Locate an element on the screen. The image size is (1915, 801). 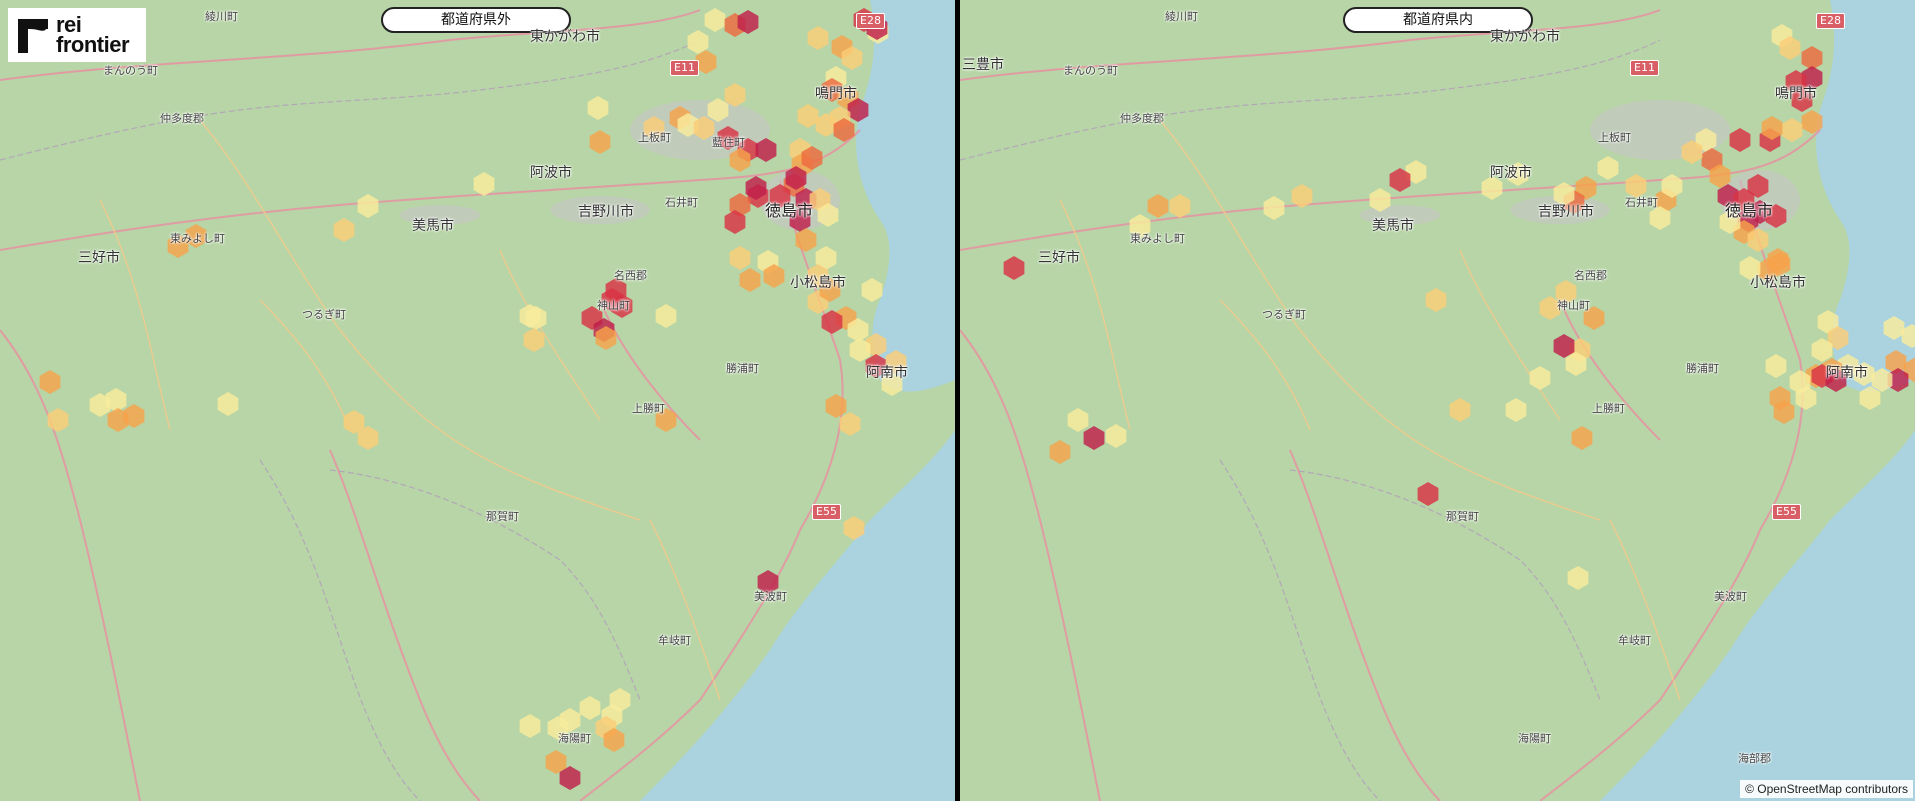
map-attribution: © OpenStreetMap contributors is located at coordinates (1826, 789).